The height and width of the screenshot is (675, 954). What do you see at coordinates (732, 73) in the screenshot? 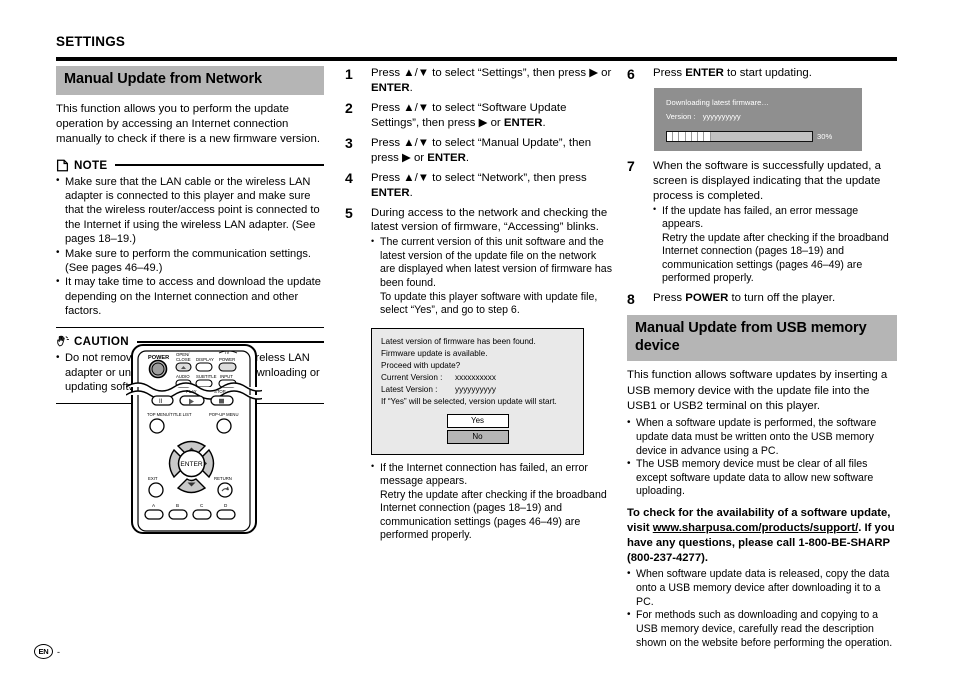
I see `step-text: Press ENTER to start updating.` at bounding box center [732, 73].